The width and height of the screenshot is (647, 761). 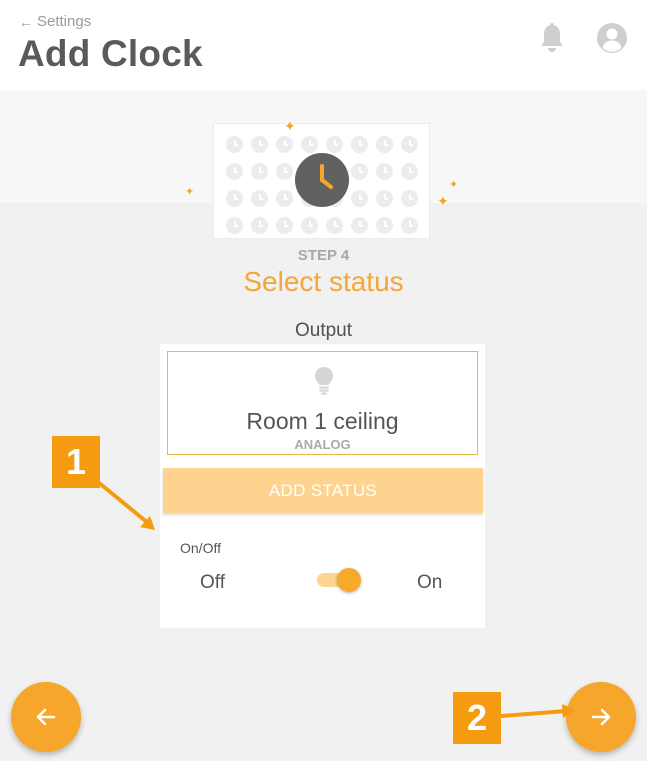 What do you see at coordinates (200, 548) in the screenshot?
I see `toggle-caption: On/Off` at bounding box center [200, 548].